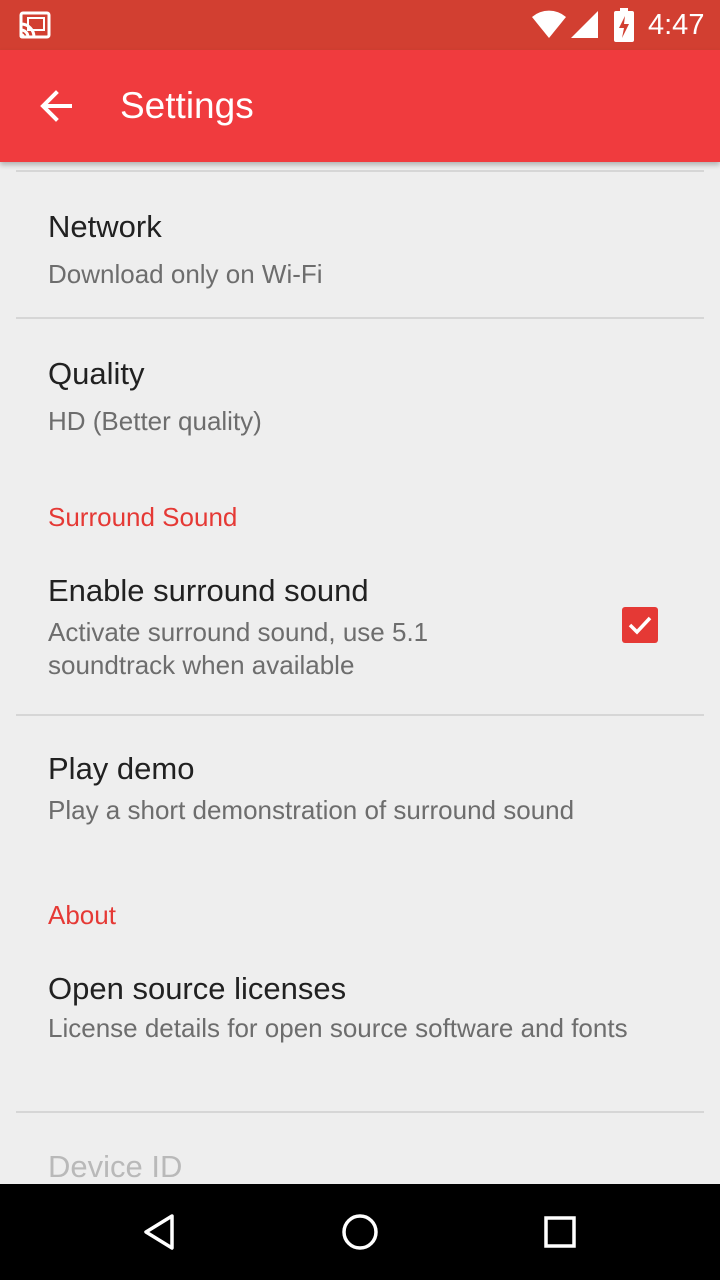  I want to click on check-icon, so click(640, 625).